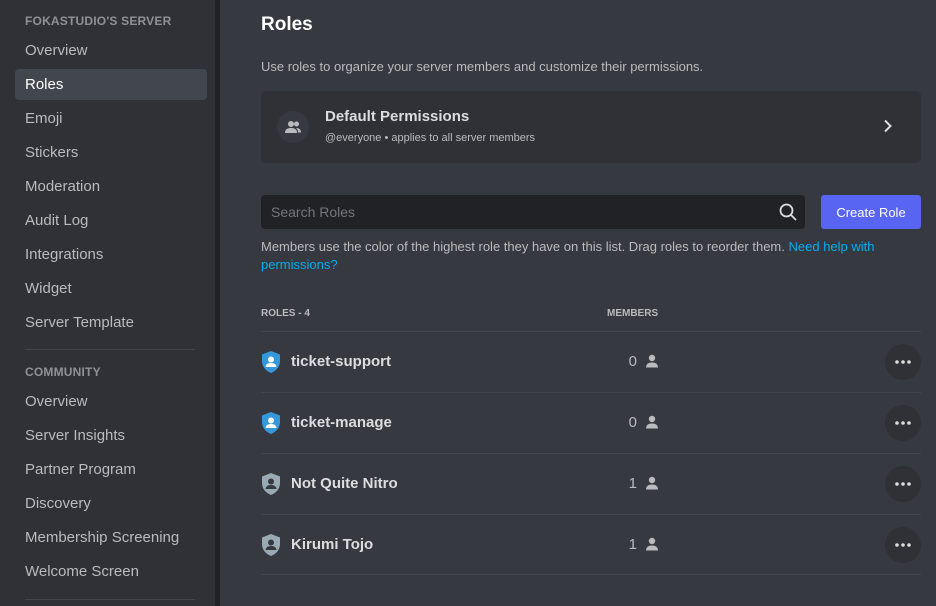  I want to click on members-column-header: MEMBERS, so click(633, 313).